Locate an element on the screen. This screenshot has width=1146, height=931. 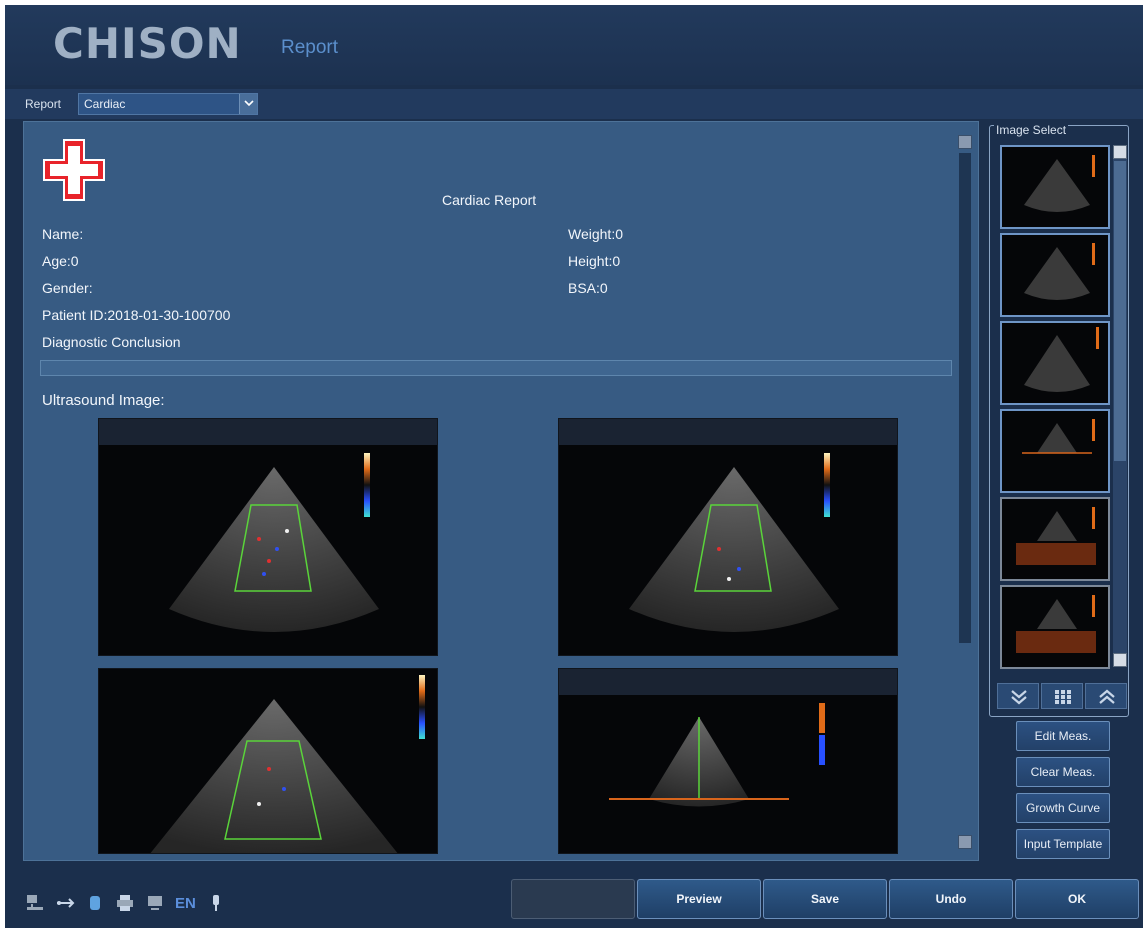
page-down-button is located at coordinates (1018, 696).